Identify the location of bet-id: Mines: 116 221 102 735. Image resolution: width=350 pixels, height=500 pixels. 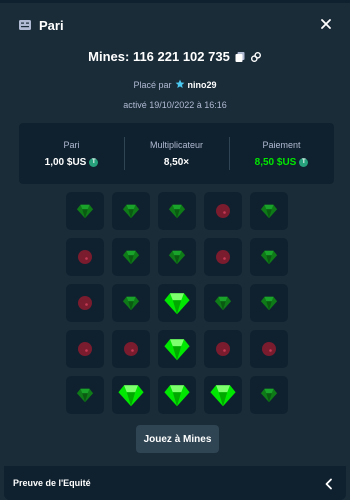
(175, 56).